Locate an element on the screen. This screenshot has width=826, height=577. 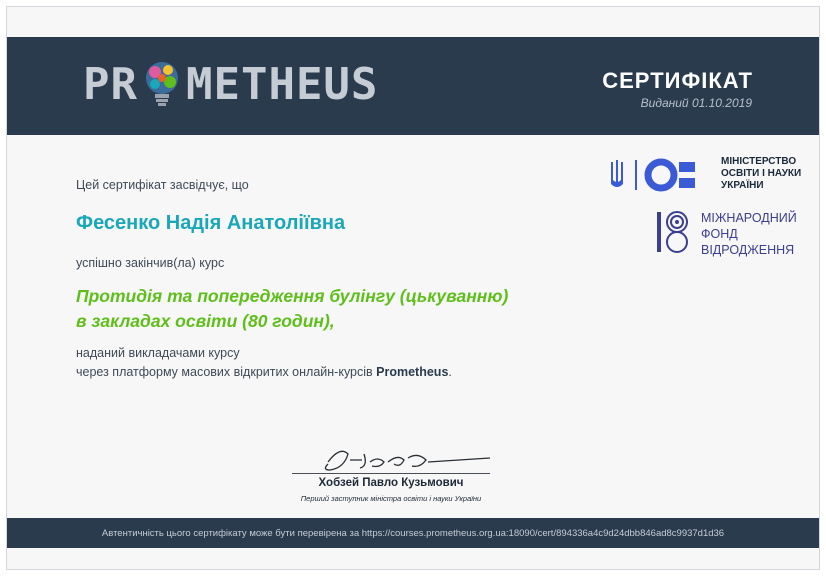
handwritten-signature is located at coordinates (407, 460).